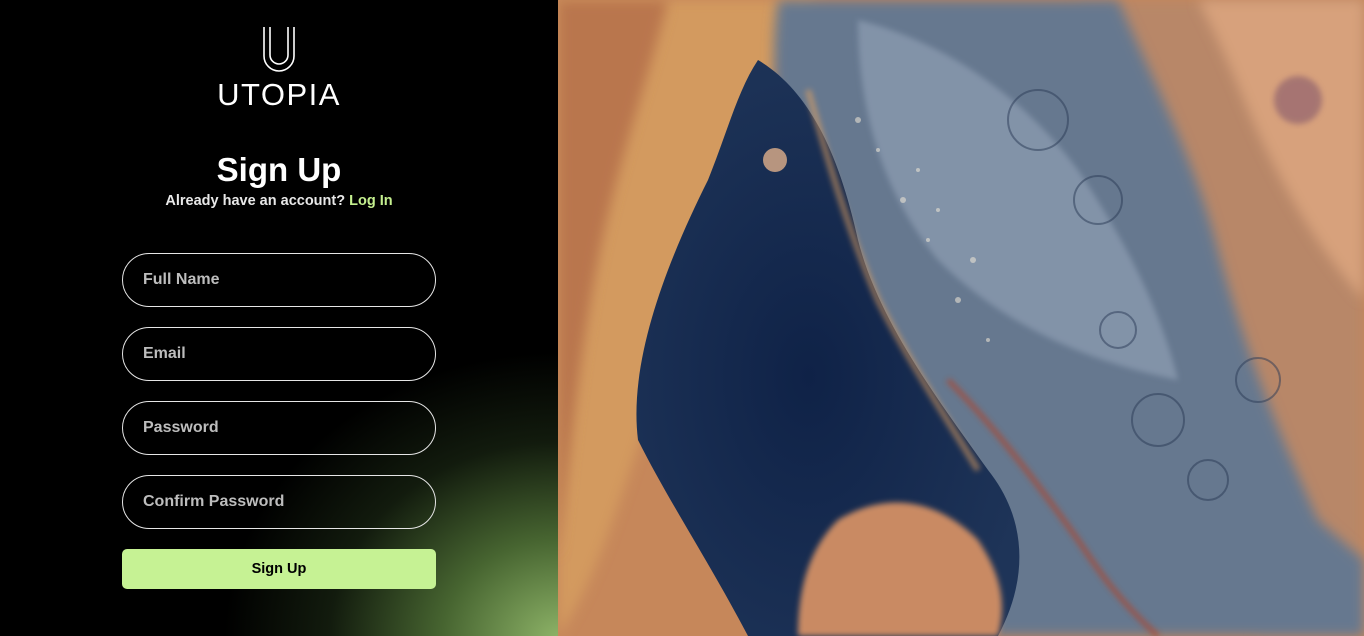 The width and height of the screenshot is (1364, 636). I want to click on brand-logo: UTOPIA, so click(279, 69).